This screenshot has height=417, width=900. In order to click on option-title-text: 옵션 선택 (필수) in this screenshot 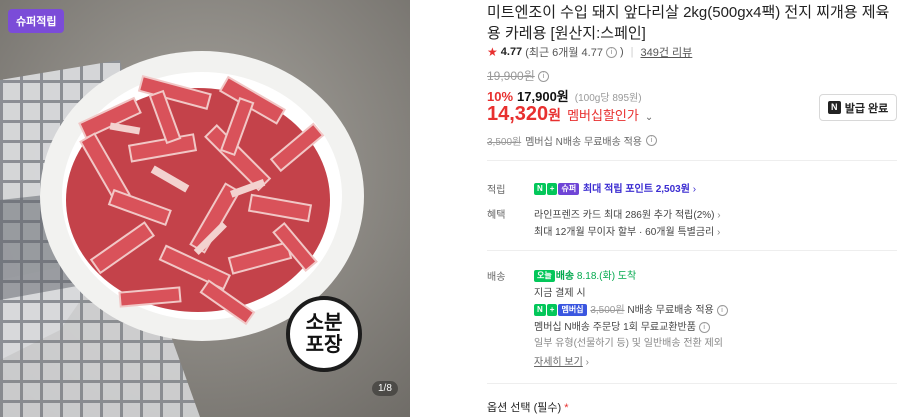, I will do `click(524, 408)`.